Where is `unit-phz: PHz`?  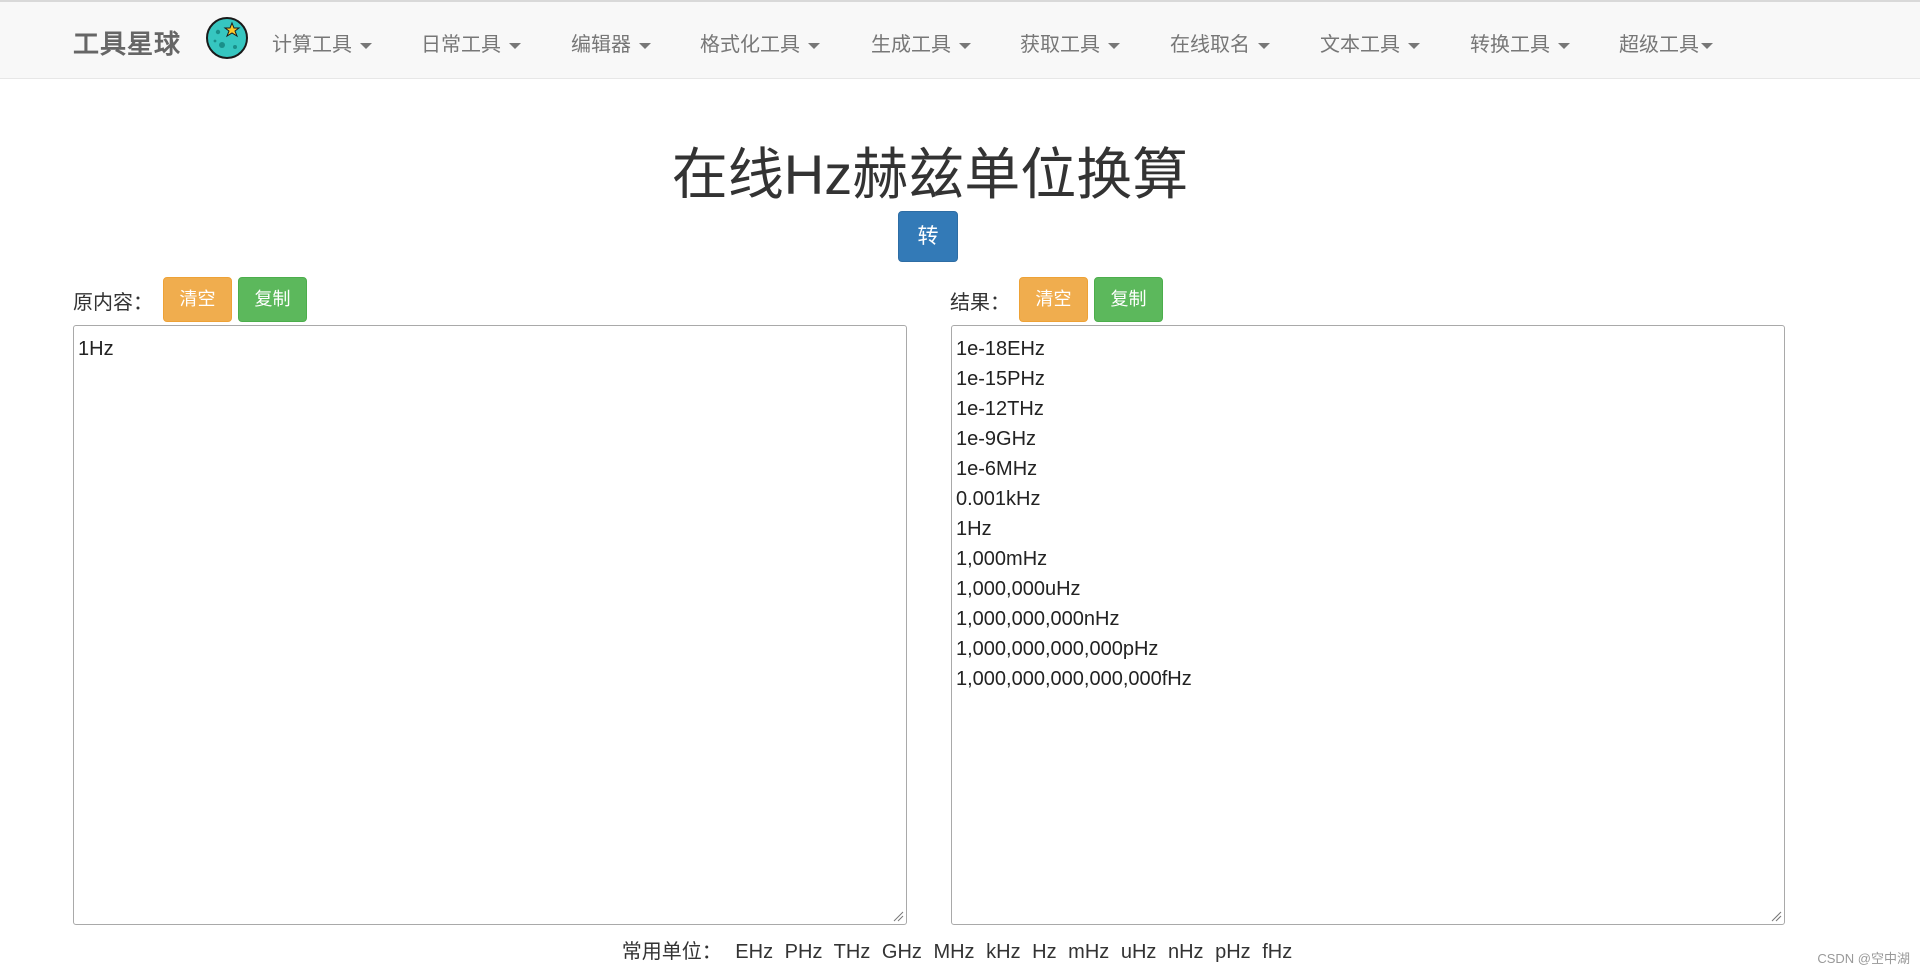
unit-phz: PHz is located at coordinates (804, 952).